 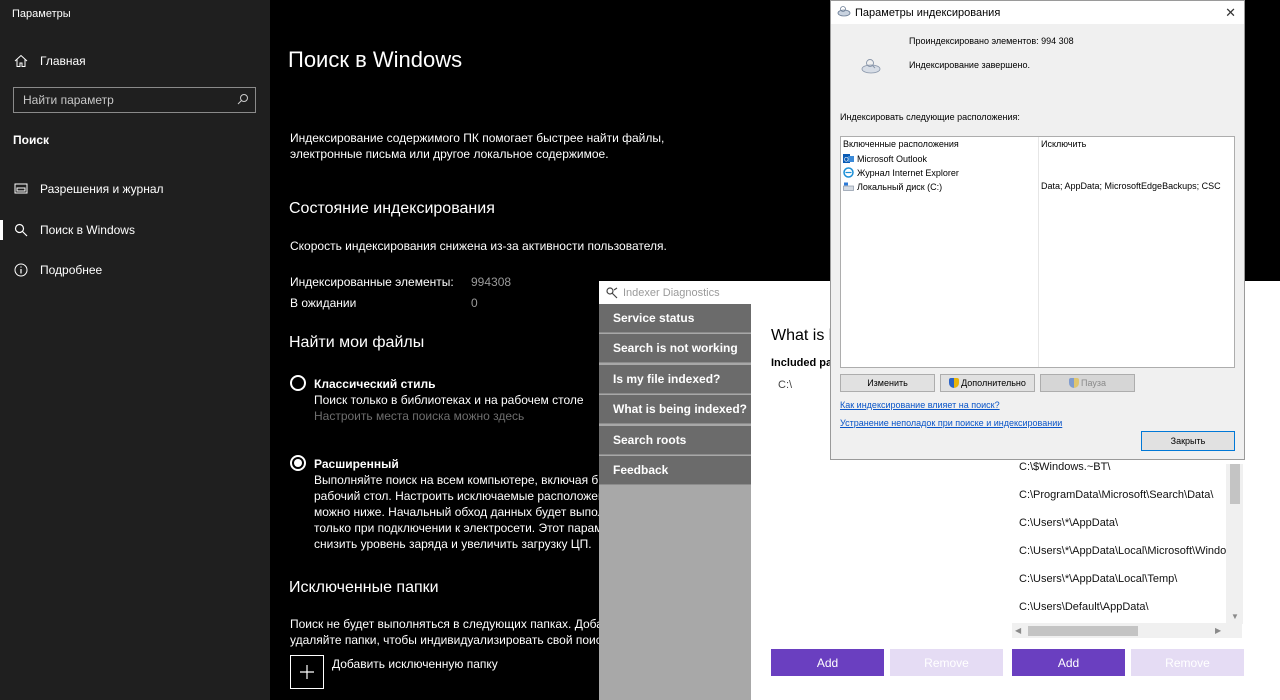 I want to click on excluded-path-item: C:\Users\Default\AppData\, so click(x=1084, y=607).